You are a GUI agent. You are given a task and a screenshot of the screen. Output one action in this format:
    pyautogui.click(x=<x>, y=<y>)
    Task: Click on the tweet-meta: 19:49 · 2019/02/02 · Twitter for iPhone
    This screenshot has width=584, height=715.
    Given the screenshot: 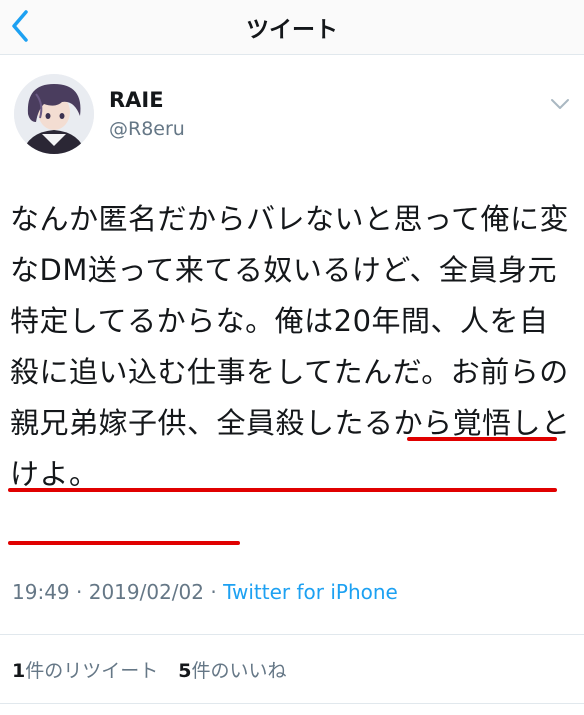 What is the action you would take?
    pyautogui.click(x=205, y=592)
    